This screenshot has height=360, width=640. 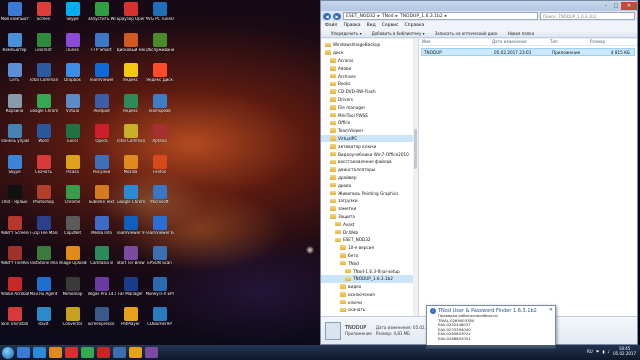 I want to click on desktop-shortcut: Camtasia 8, so click(x=101, y=259).